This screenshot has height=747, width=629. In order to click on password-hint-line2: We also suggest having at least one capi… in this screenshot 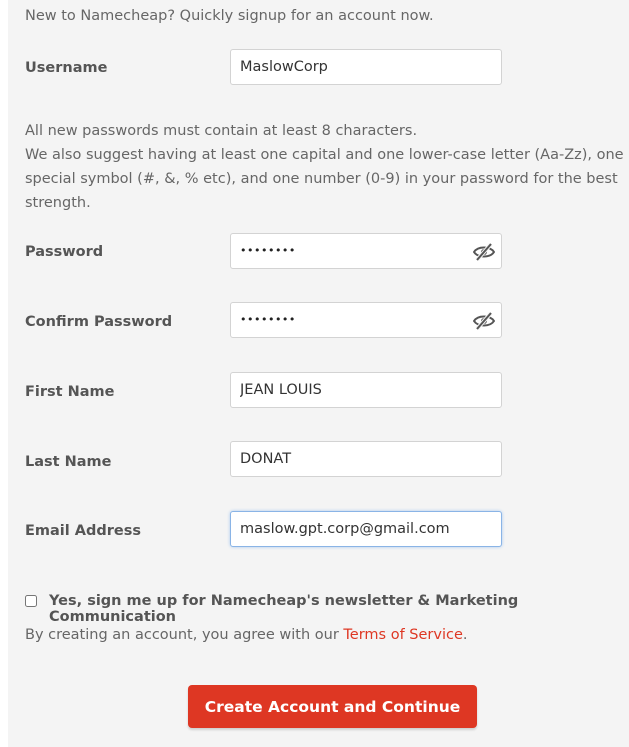, I will do `click(324, 179)`.